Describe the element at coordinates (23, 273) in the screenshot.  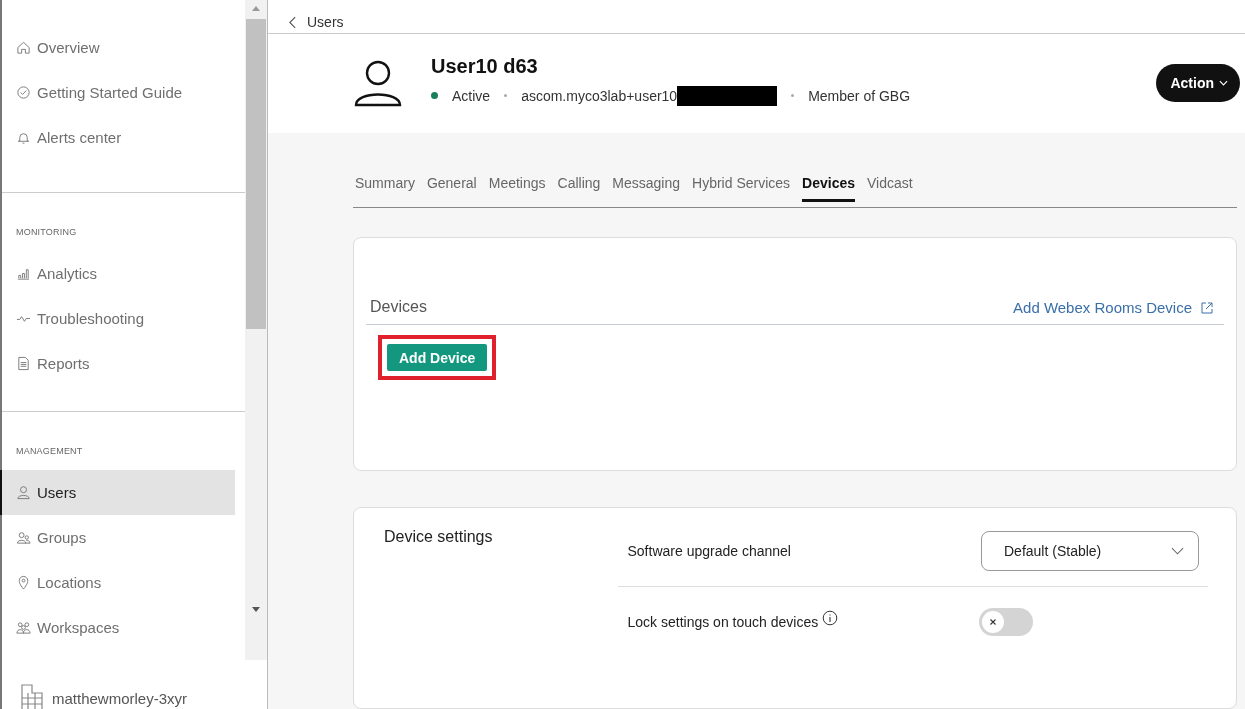
I see `bar-chart-icon` at that location.